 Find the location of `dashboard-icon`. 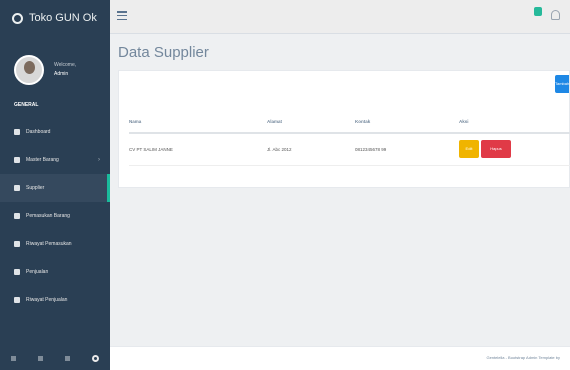

dashboard-icon is located at coordinates (17, 132).